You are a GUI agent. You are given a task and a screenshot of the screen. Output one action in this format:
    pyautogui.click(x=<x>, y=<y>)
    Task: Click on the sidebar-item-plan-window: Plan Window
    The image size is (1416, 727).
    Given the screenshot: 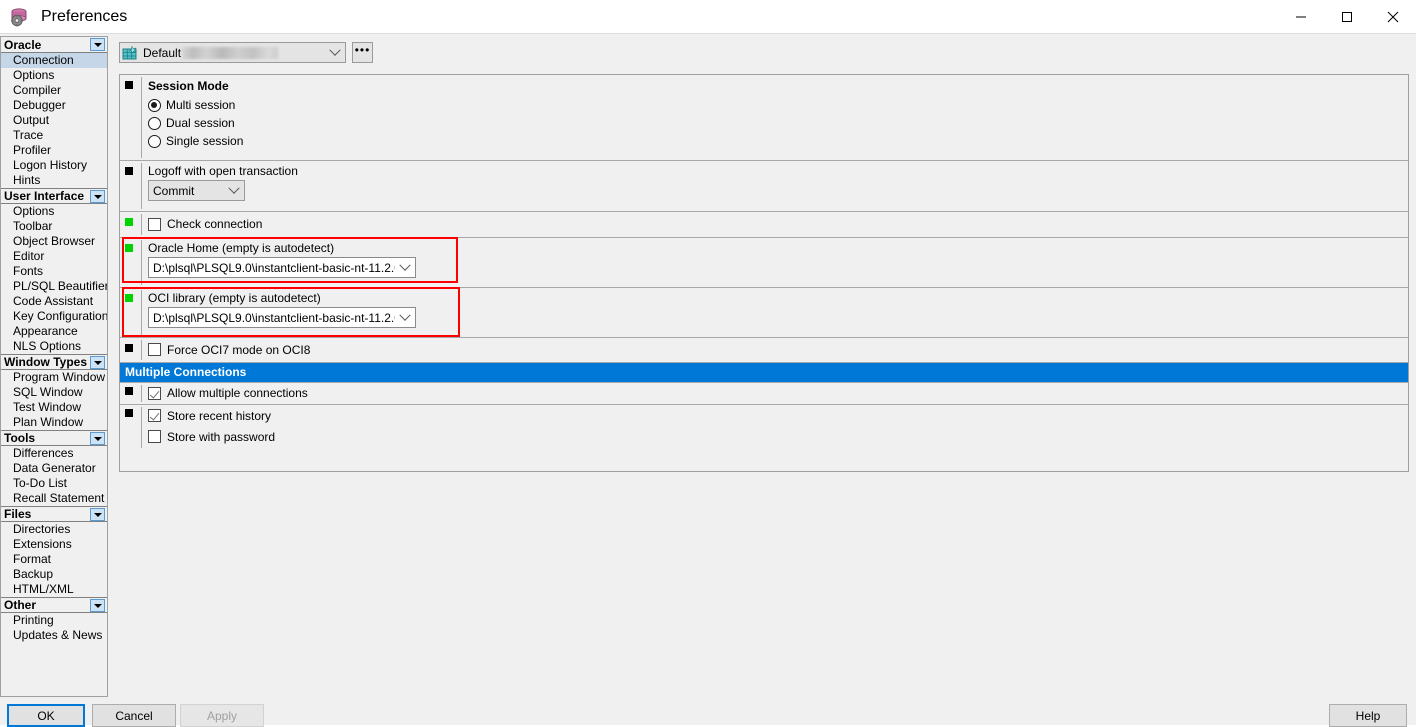 What is the action you would take?
    pyautogui.click(x=54, y=422)
    